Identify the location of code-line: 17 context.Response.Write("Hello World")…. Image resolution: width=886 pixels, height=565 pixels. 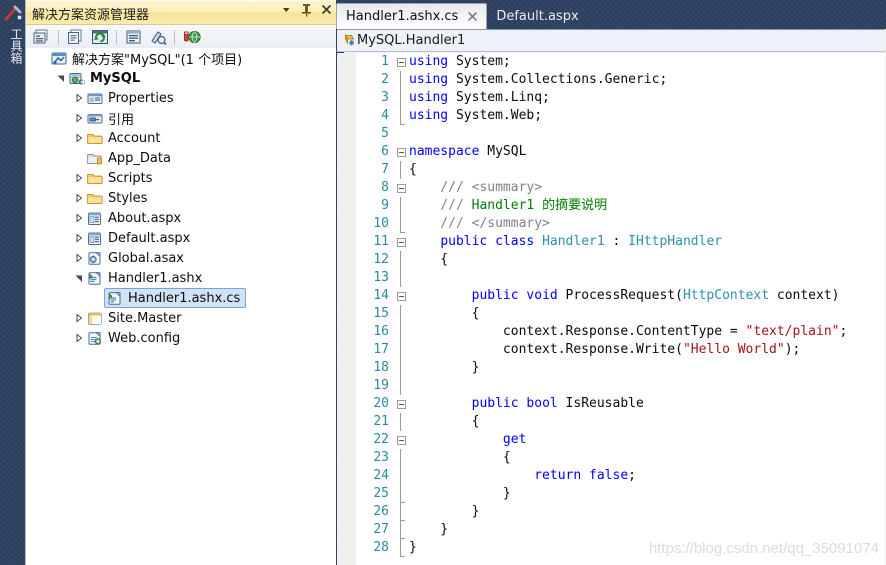
(611, 350).